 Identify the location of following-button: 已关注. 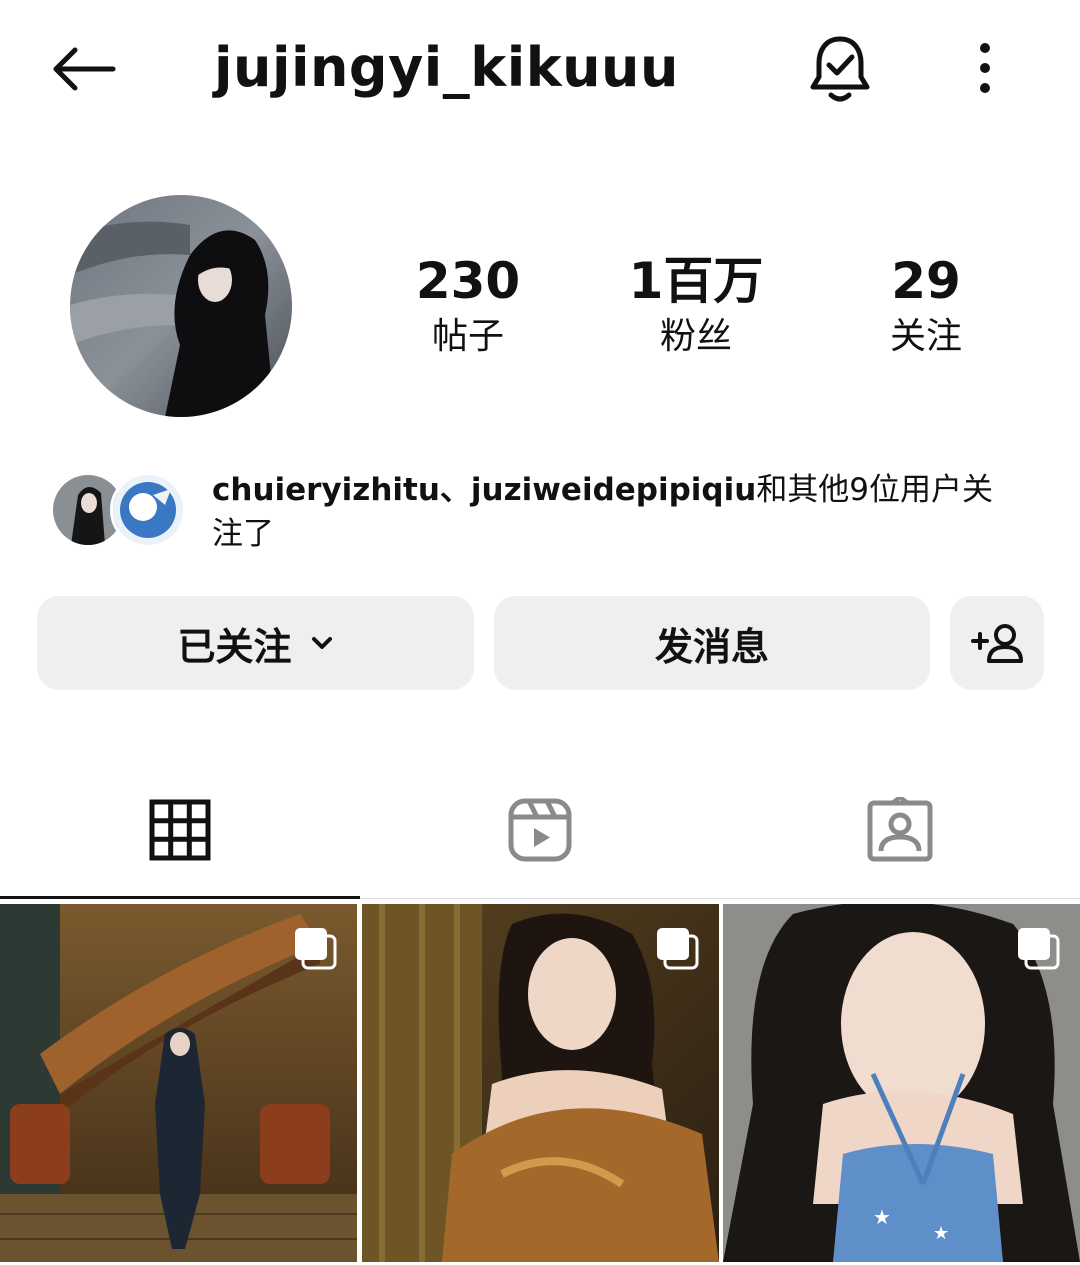
(255, 643).